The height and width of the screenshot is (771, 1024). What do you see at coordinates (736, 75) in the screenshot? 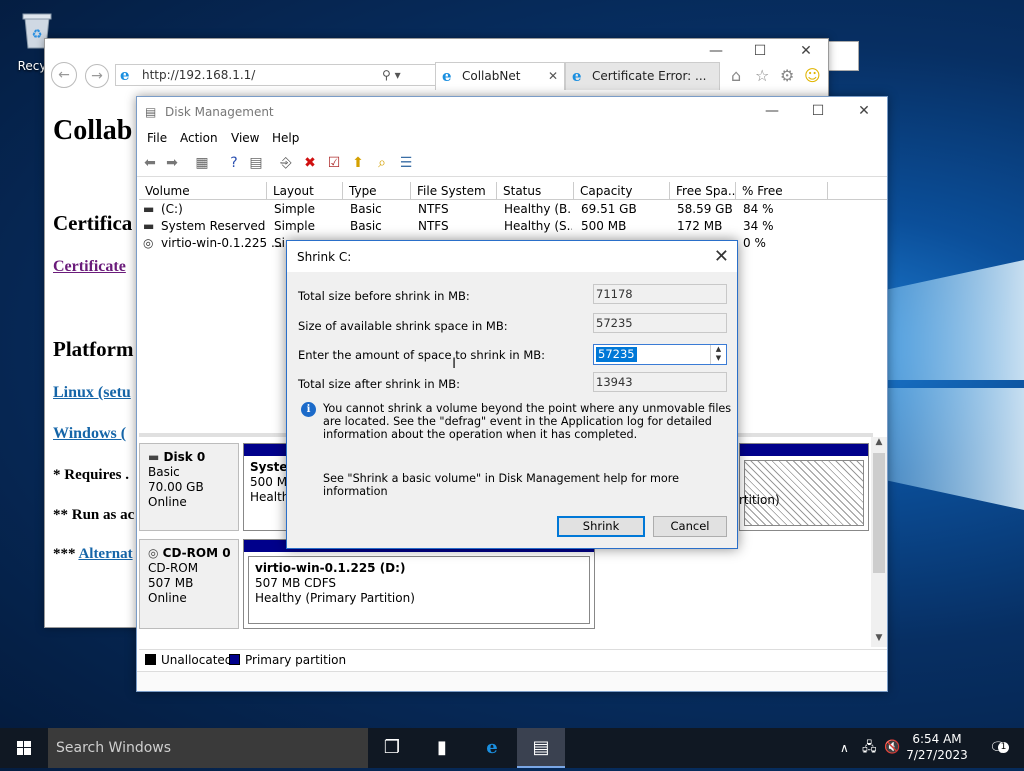
I see `home-icon: ⌂` at bounding box center [736, 75].